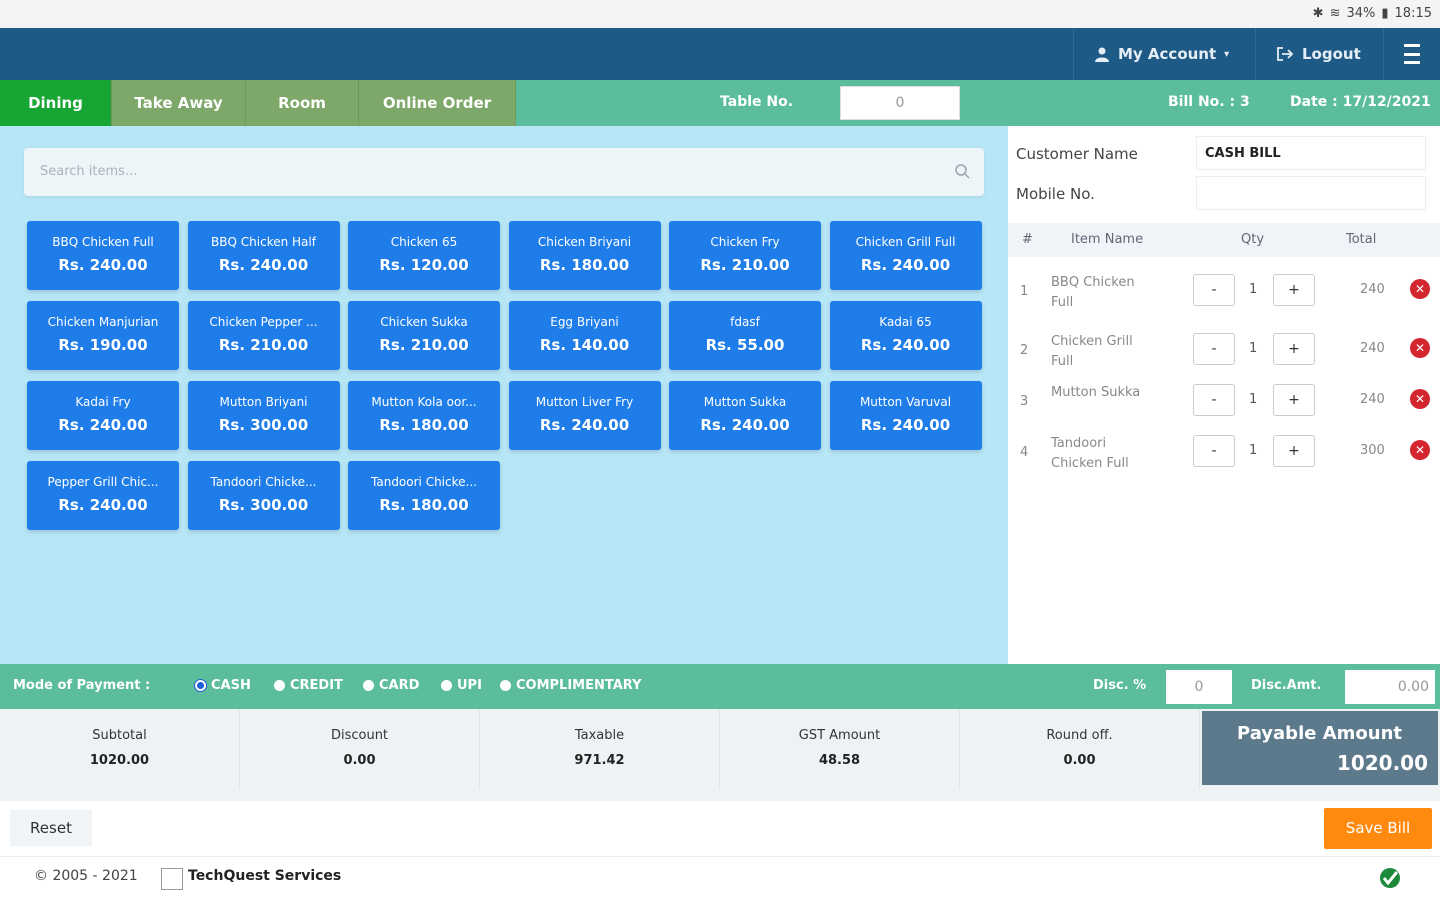 Image resolution: width=1440 pixels, height=900 pixels. I want to click on menu-item-card: Kadai 65 Rs. 240.00, so click(905, 335).